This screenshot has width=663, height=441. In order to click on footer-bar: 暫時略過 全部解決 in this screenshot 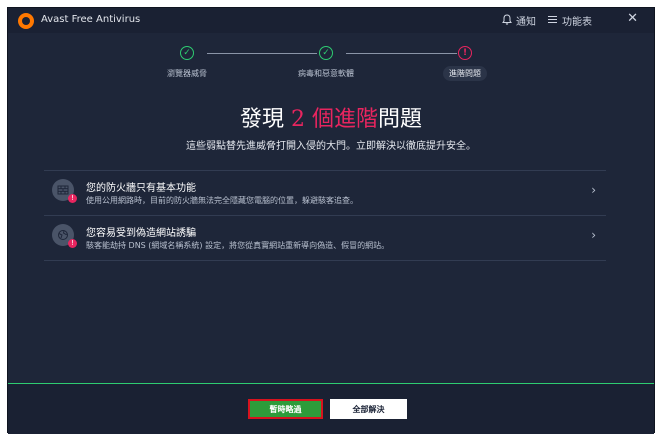, I will do `click(331, 408)`.